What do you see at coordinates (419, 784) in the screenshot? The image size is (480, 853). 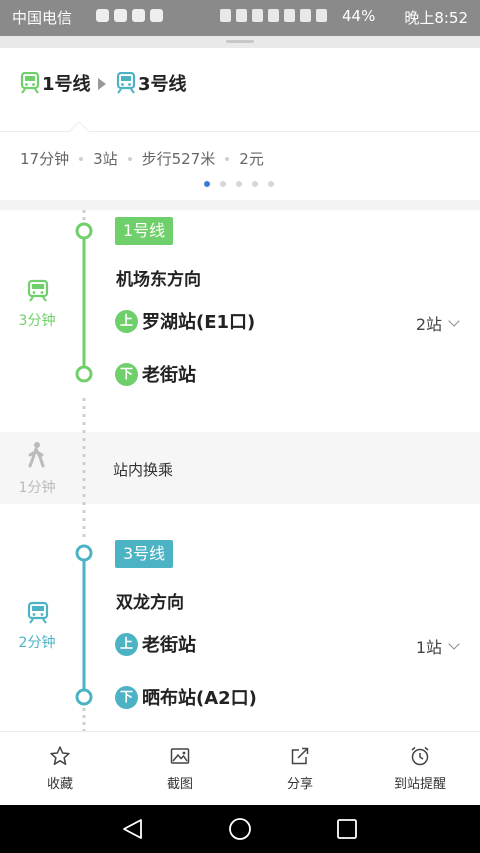 I see `arrival-alert-label: 到站提醒` at bounding box center [419, 784].